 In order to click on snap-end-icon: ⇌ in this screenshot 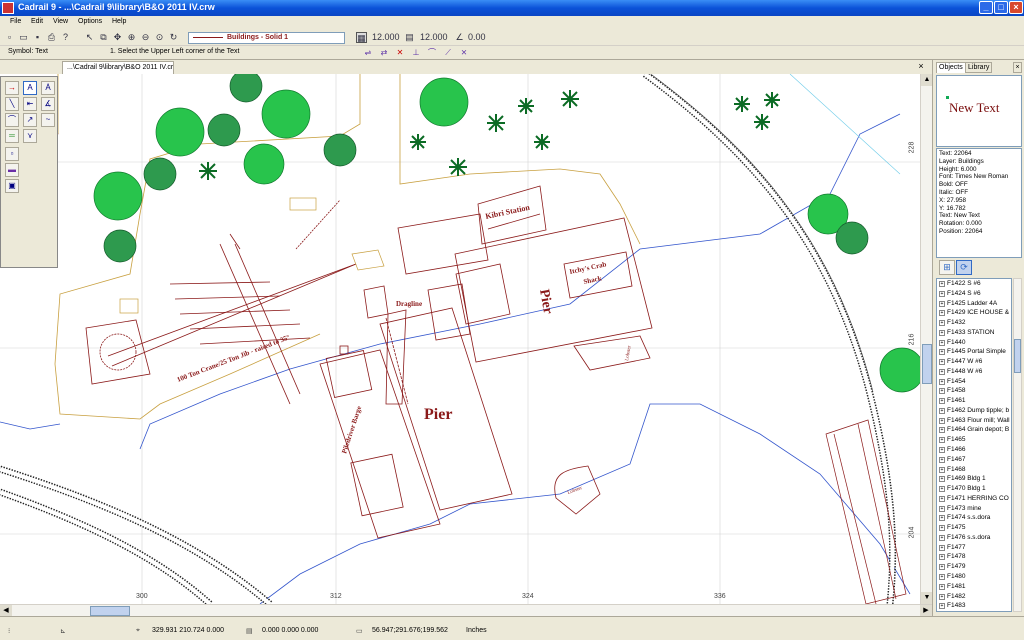, I will do `click(368, 52)`.